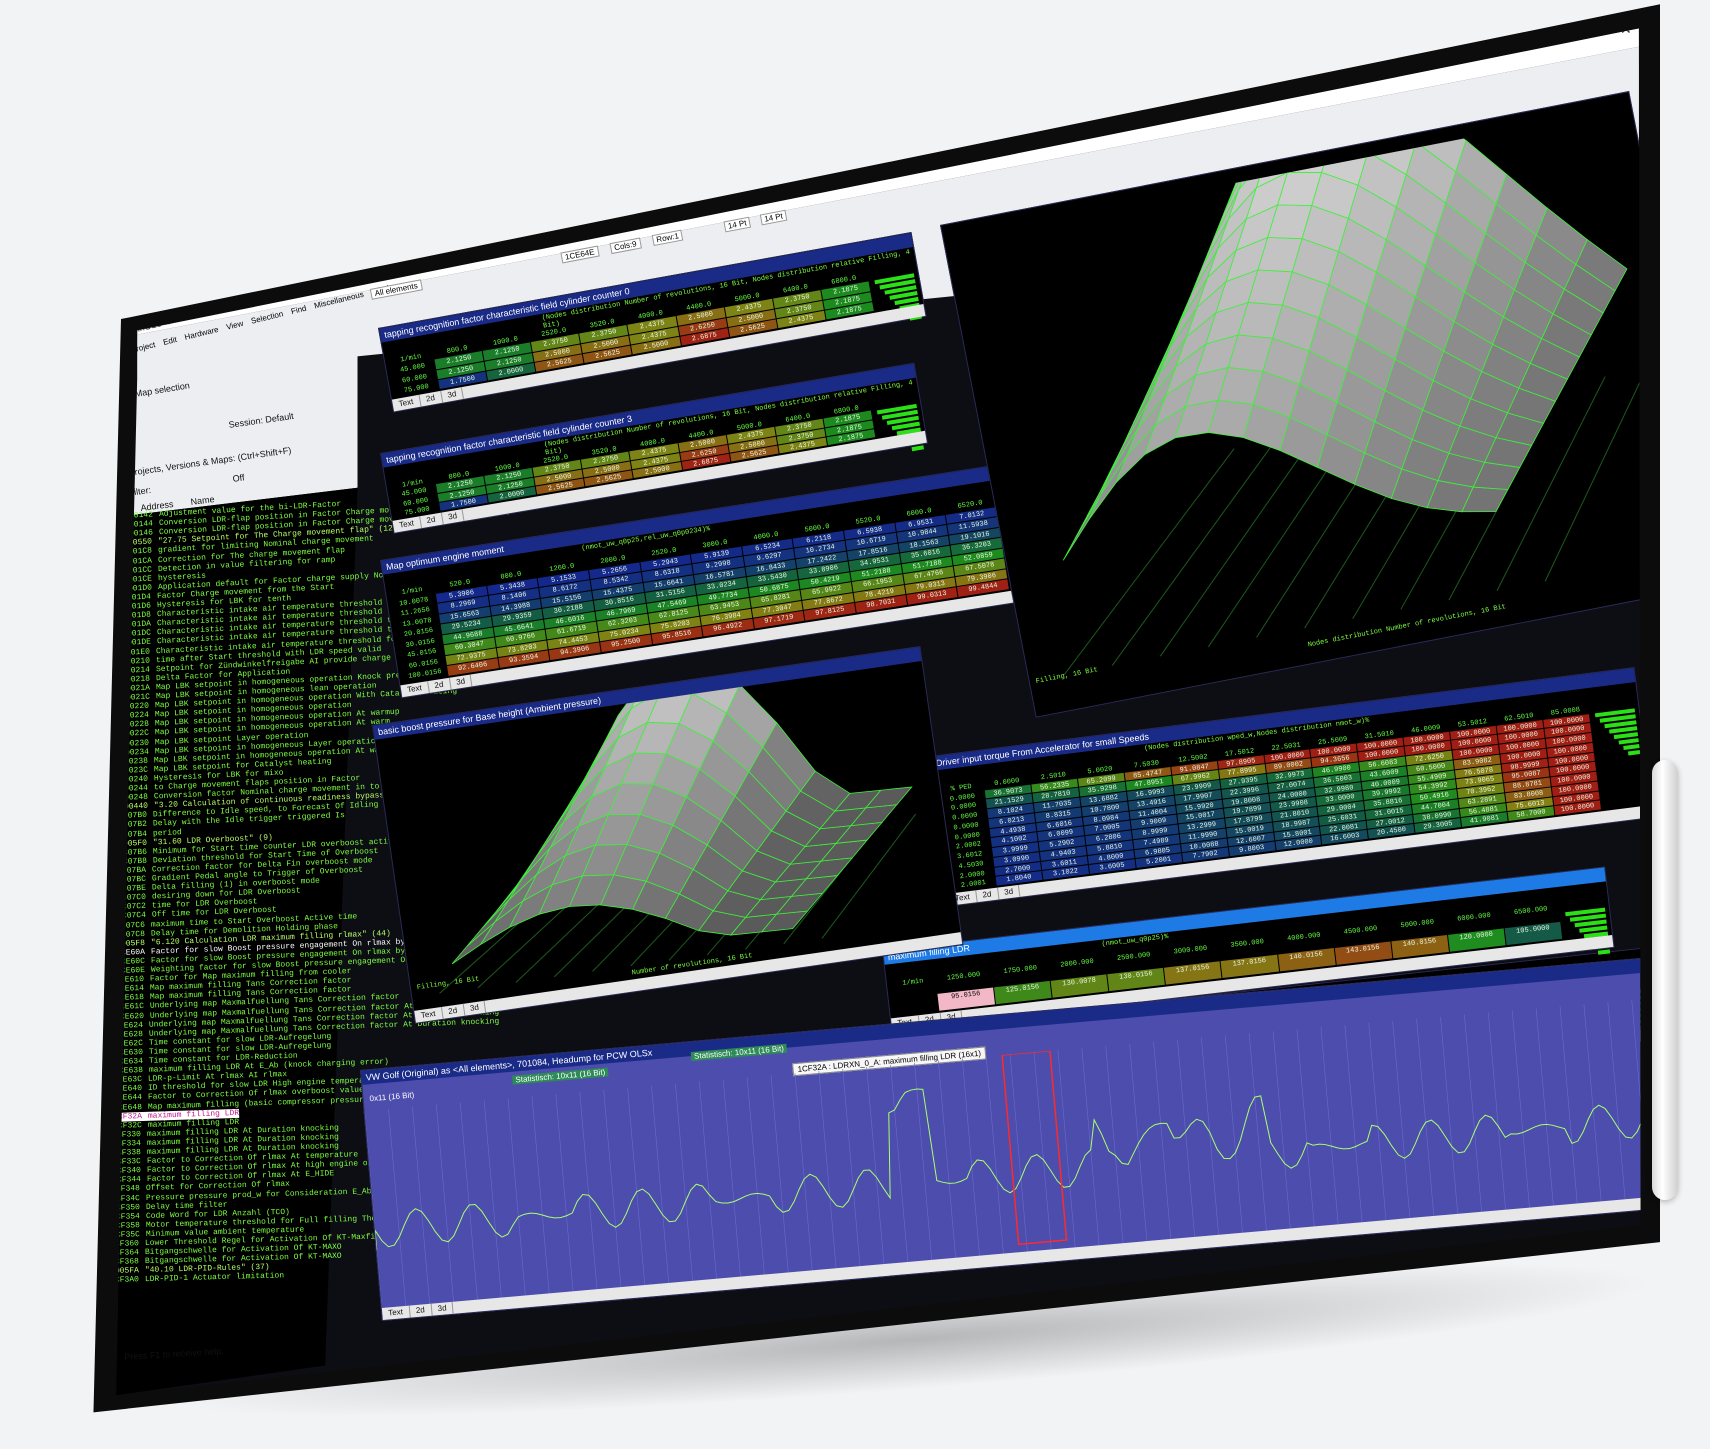 The image size is (1710, 1449). I want to click on zoom-icon: ⊕, so click(816, 166).